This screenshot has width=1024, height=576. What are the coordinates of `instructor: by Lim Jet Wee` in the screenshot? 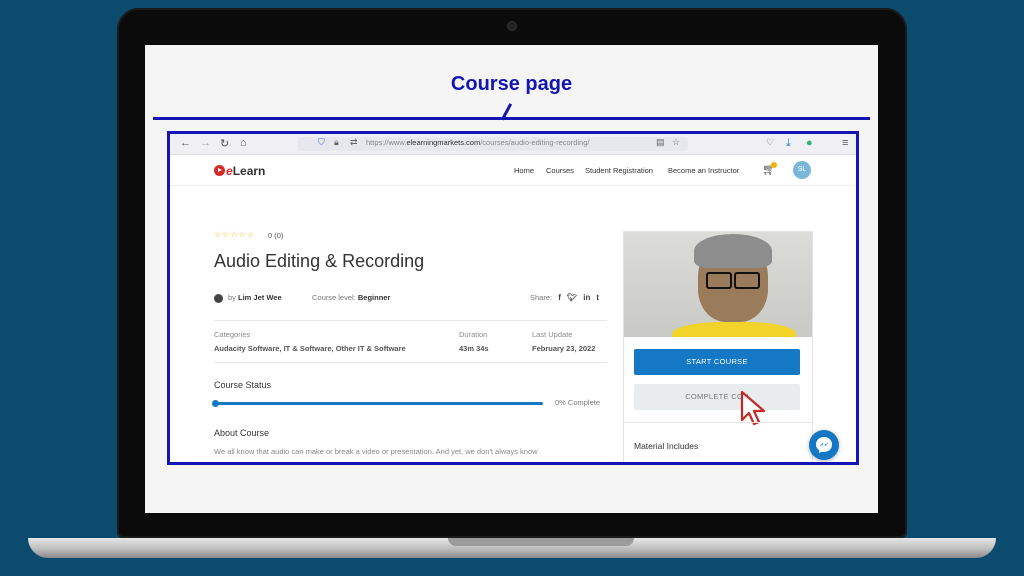 It's located at (255, 297).